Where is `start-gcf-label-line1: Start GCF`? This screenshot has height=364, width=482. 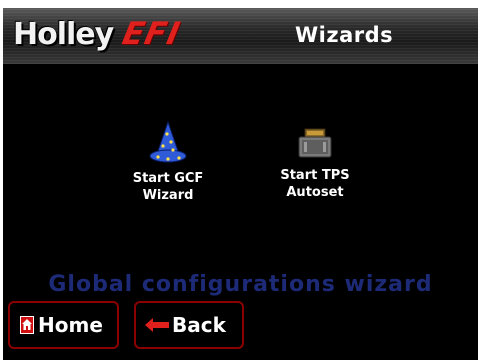 start-gcf-label-line1: Start GCF is located at coordinates (168, 178).